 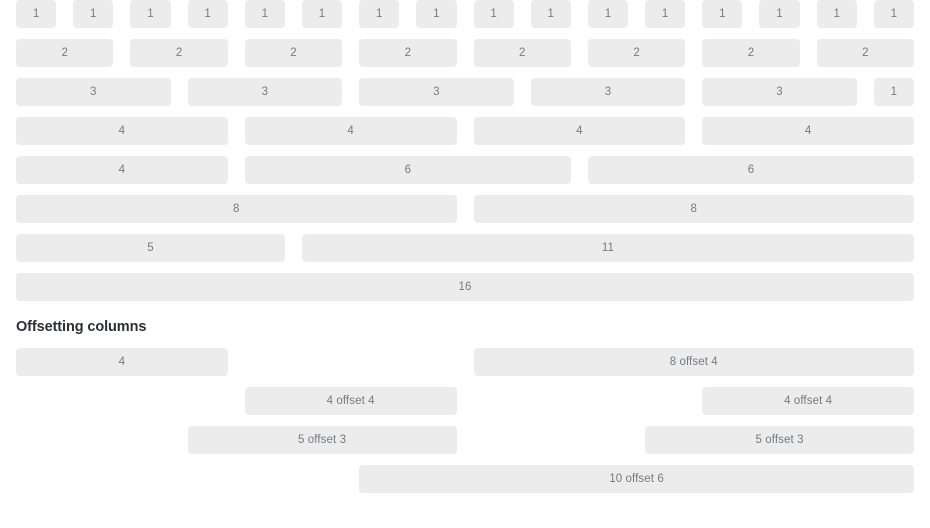 I want to click on grid-row: 22222222, so click(x=465, y=53).